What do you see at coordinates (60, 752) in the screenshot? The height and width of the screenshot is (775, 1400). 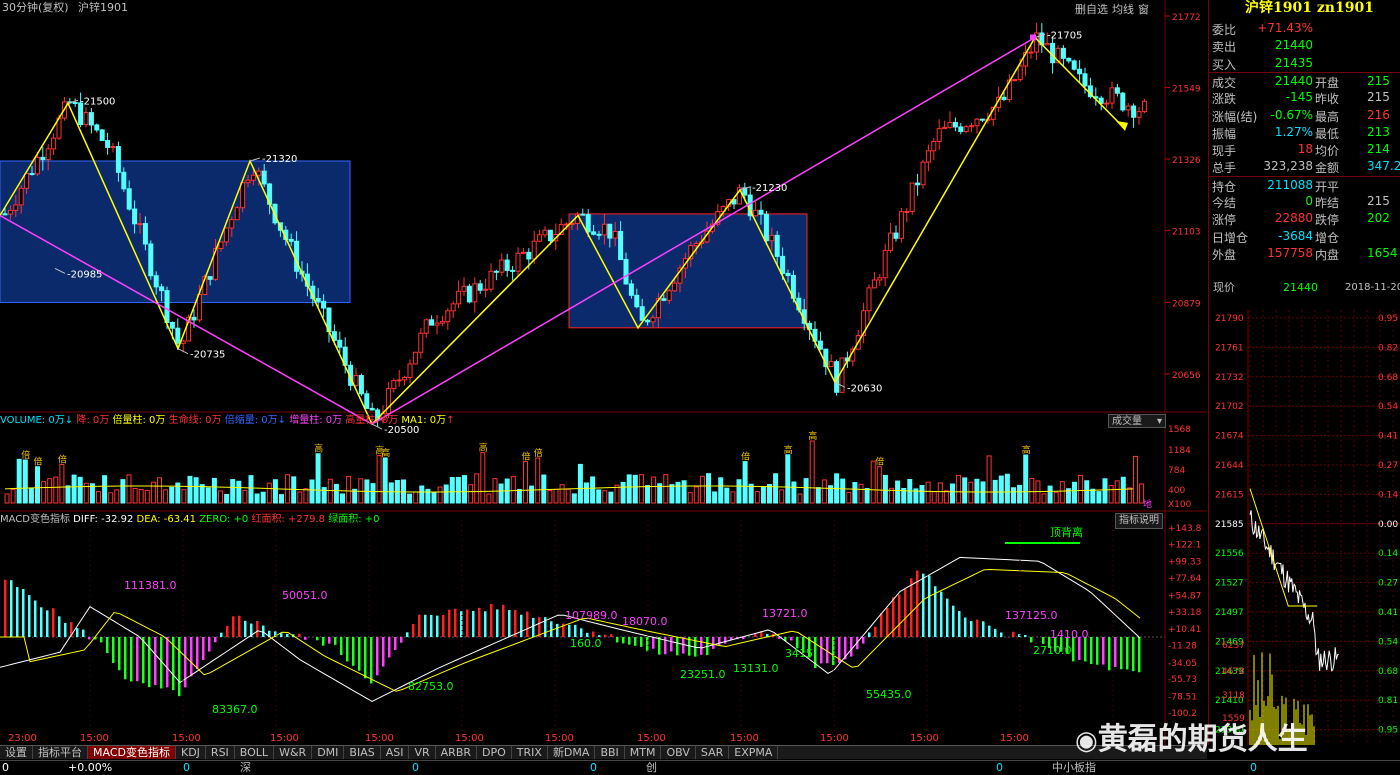 I see `indicator-tab: 指标平台` at bounding box center [60, 752].